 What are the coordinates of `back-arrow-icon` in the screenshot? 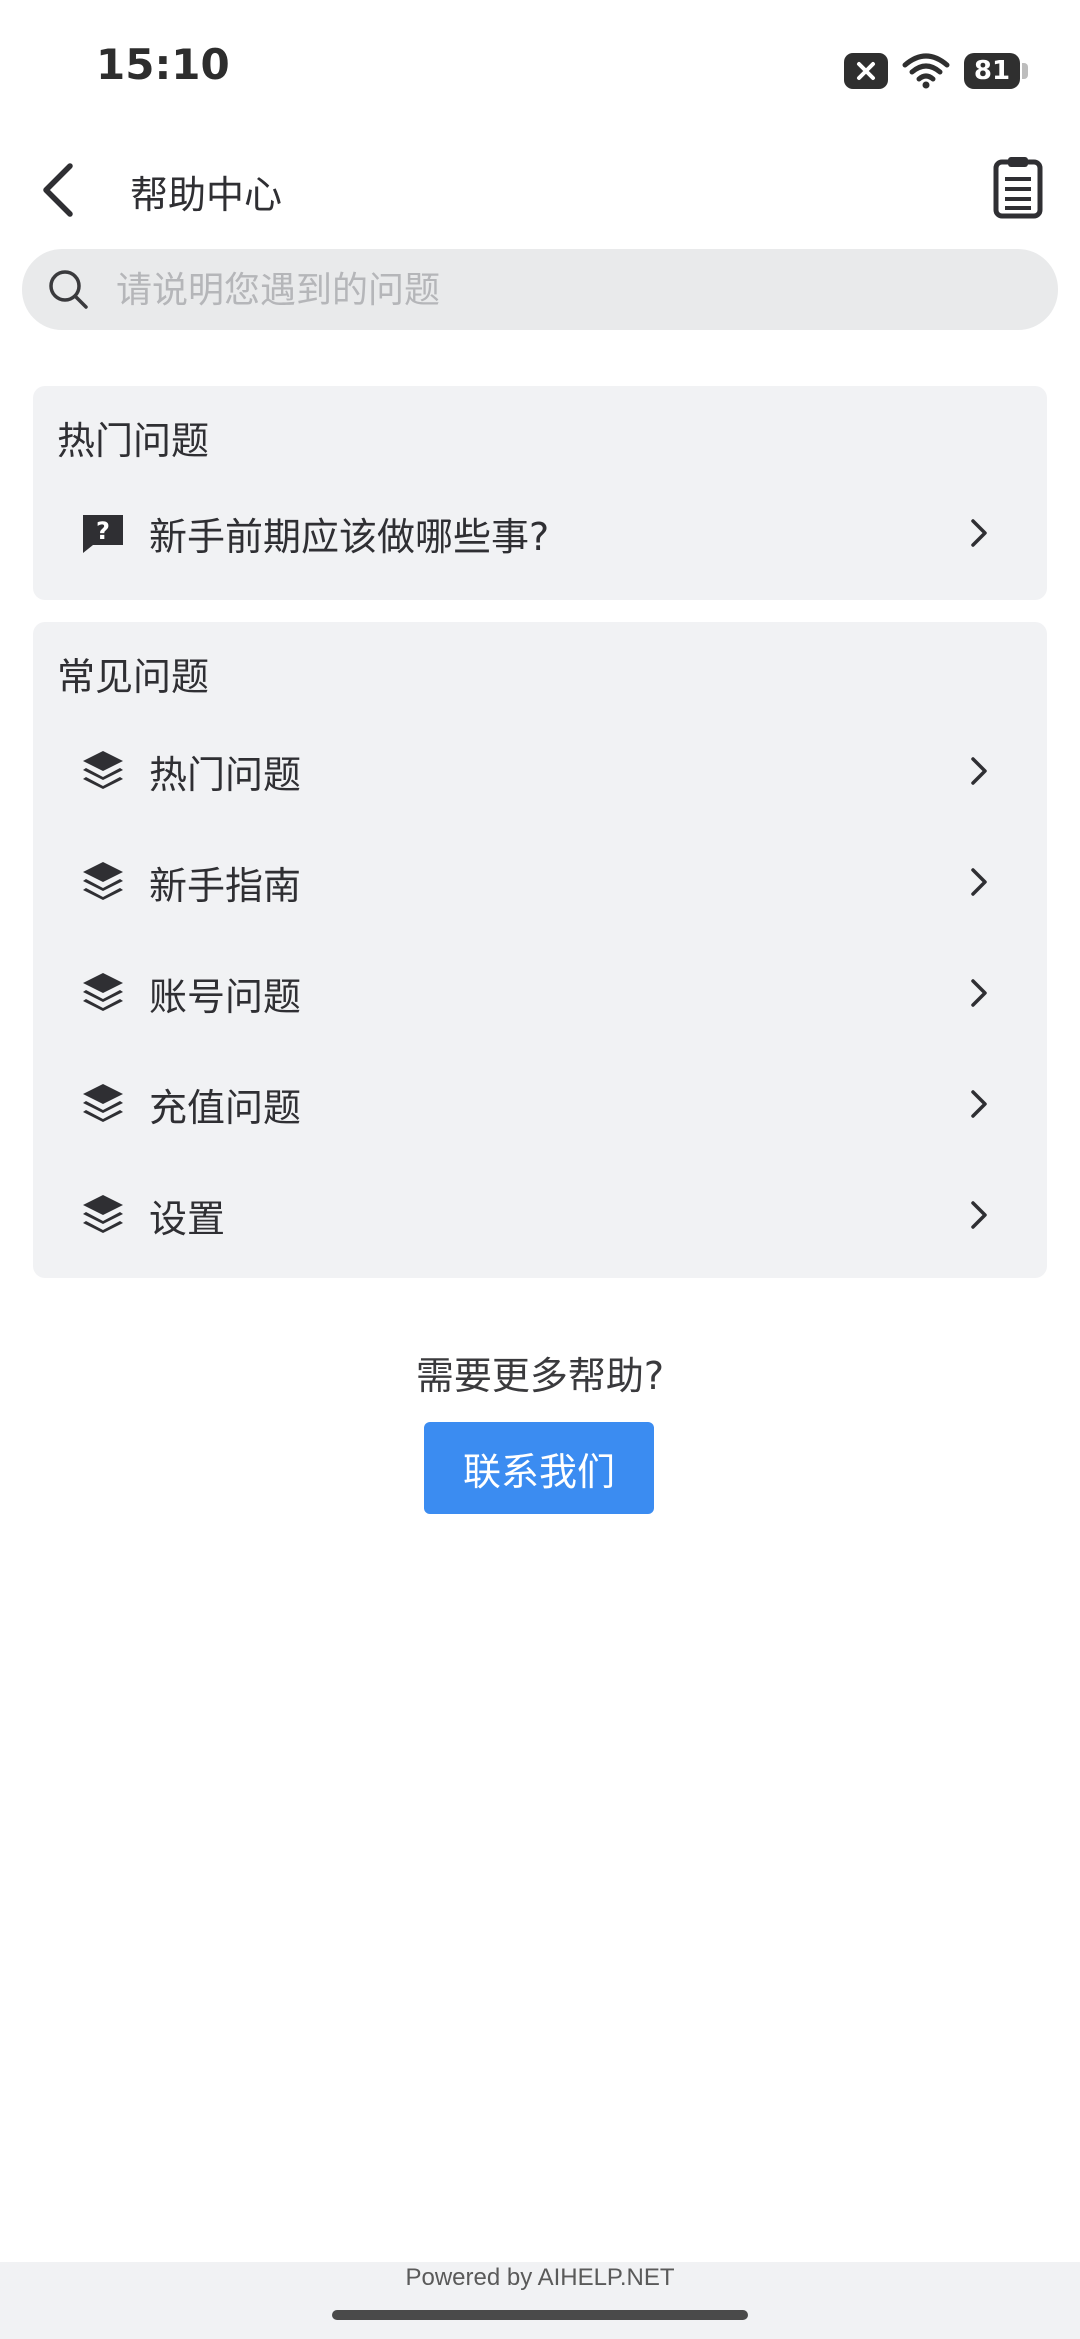 It's located at (60, 190).